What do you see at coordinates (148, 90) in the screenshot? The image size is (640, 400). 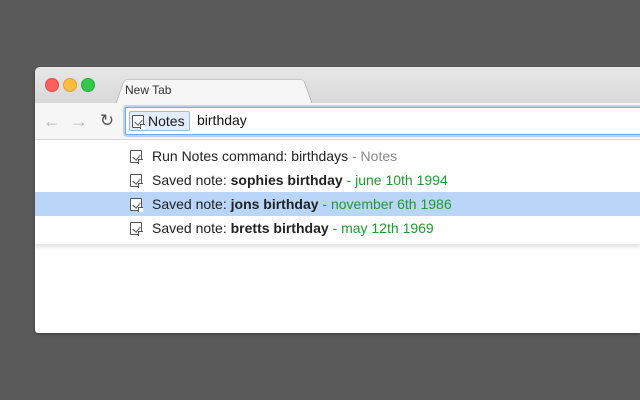 I see `tab-title: New Tab` at bounding box center [148, 90].